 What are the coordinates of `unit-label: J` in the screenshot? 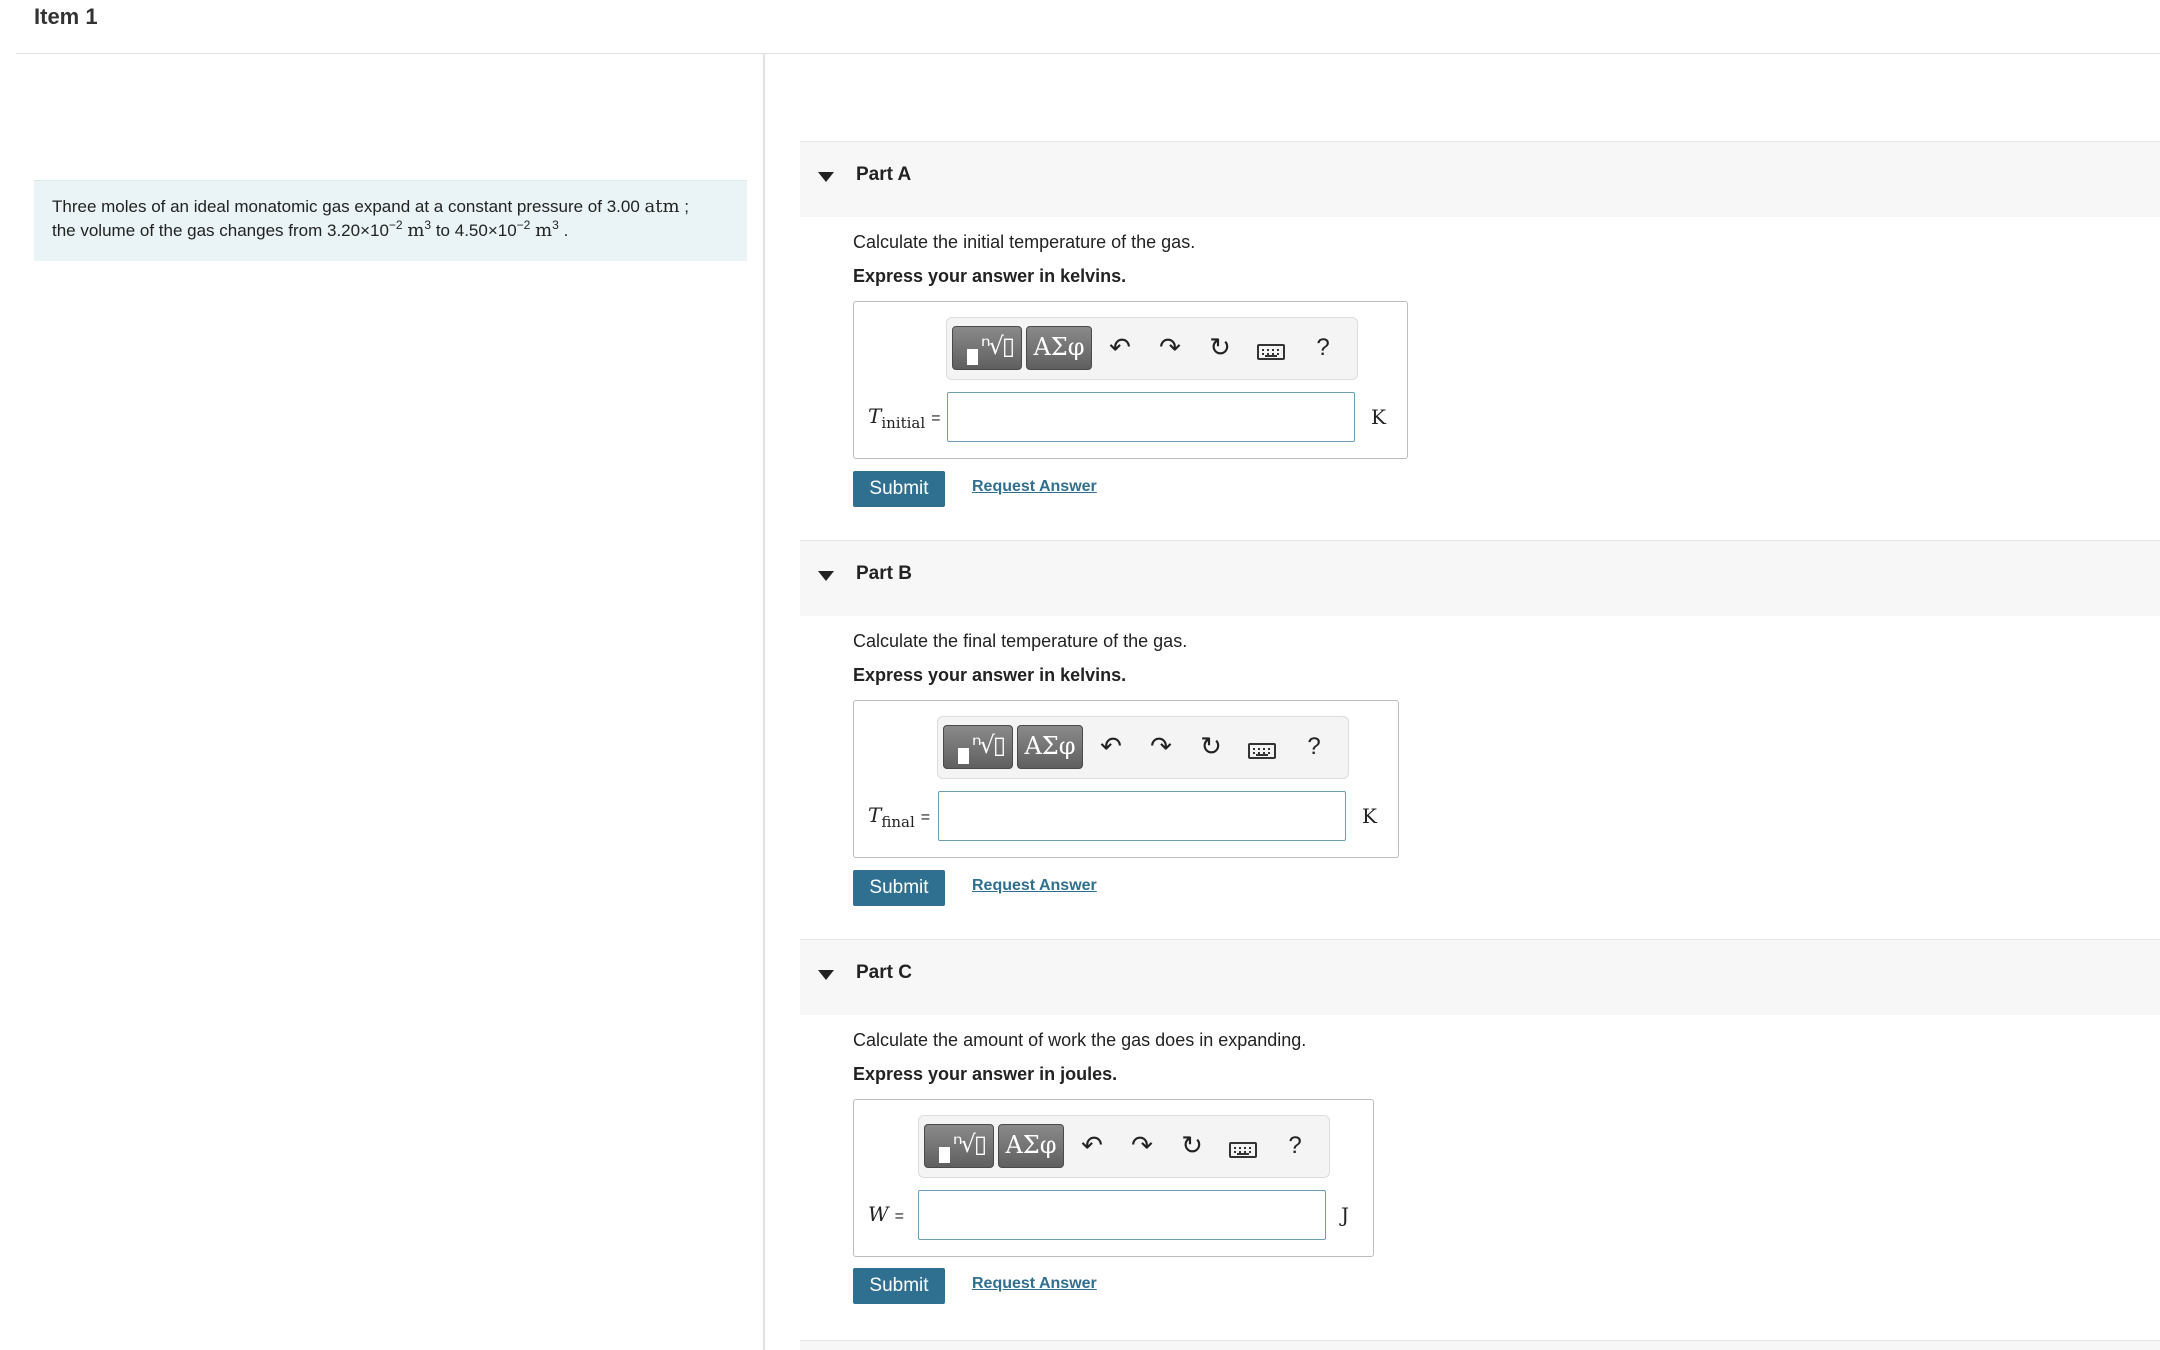 It's located at (1345, 1215).